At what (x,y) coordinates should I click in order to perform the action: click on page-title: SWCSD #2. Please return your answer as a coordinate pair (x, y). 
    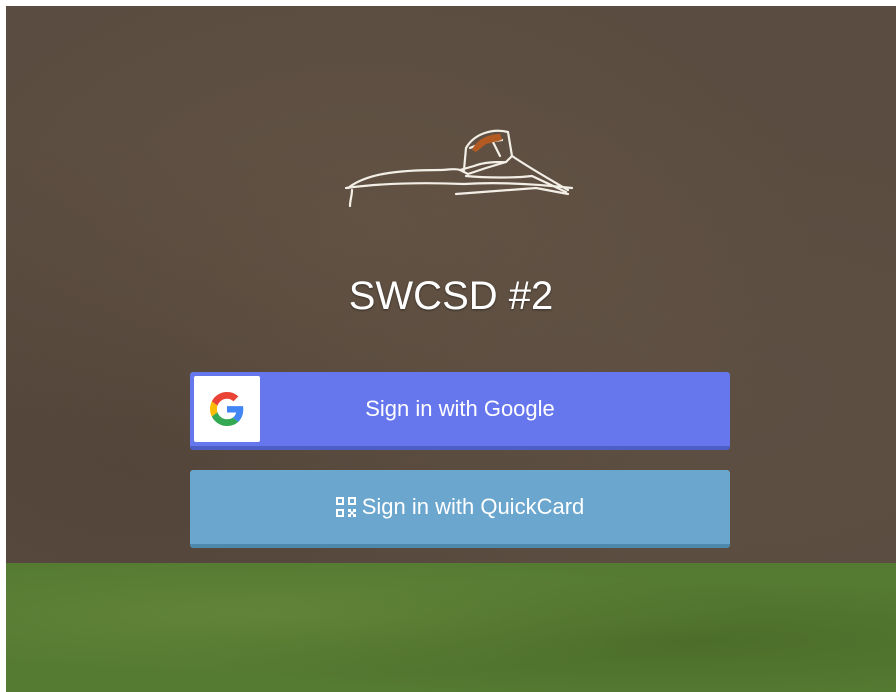
    Looking at the image, I should click on (451, 296).